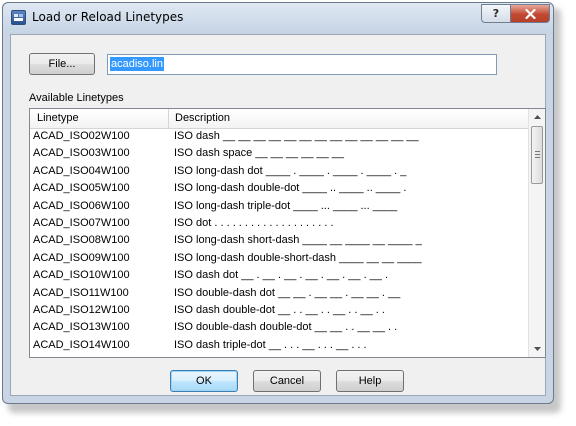 The height and width of the screenshot is (426, 576). Describe the element at coordinates (81, 240) in the screenshot. I see `linetype-name: ACAD_ISO08W100` at that location.